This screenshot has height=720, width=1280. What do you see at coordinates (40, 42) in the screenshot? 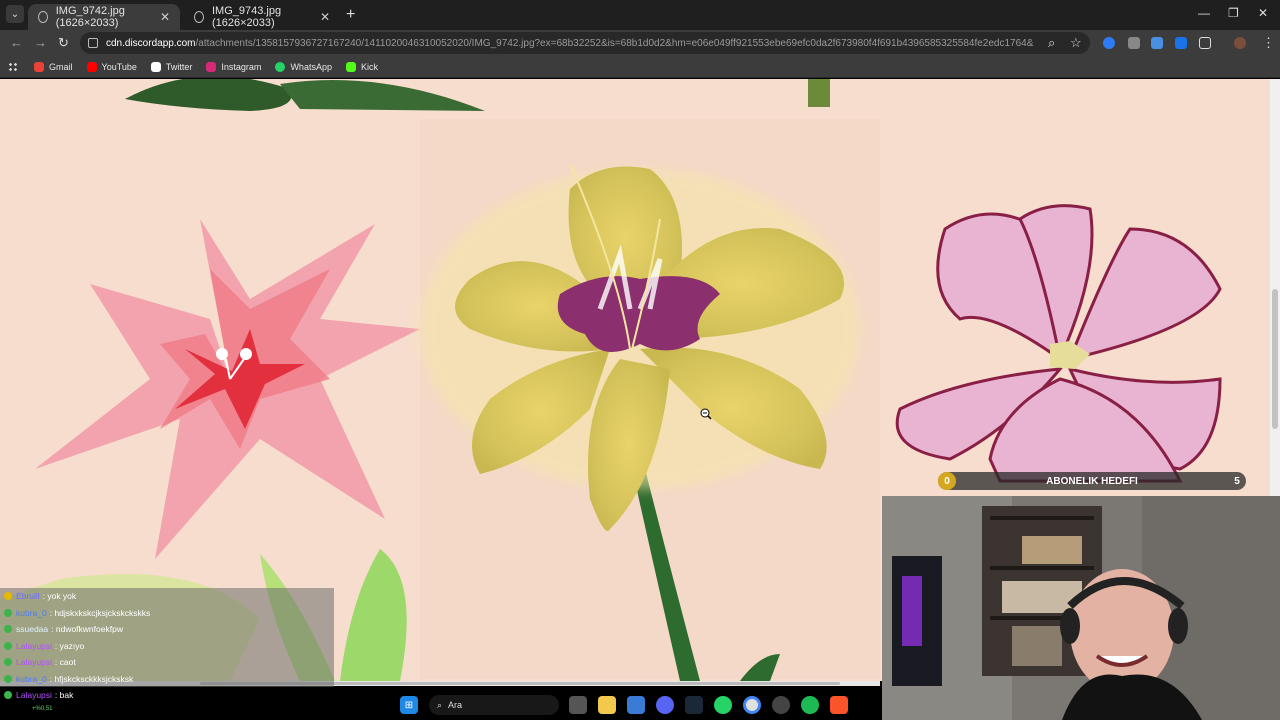
I see `forward-icon: →` at bounding box center [40, 42].